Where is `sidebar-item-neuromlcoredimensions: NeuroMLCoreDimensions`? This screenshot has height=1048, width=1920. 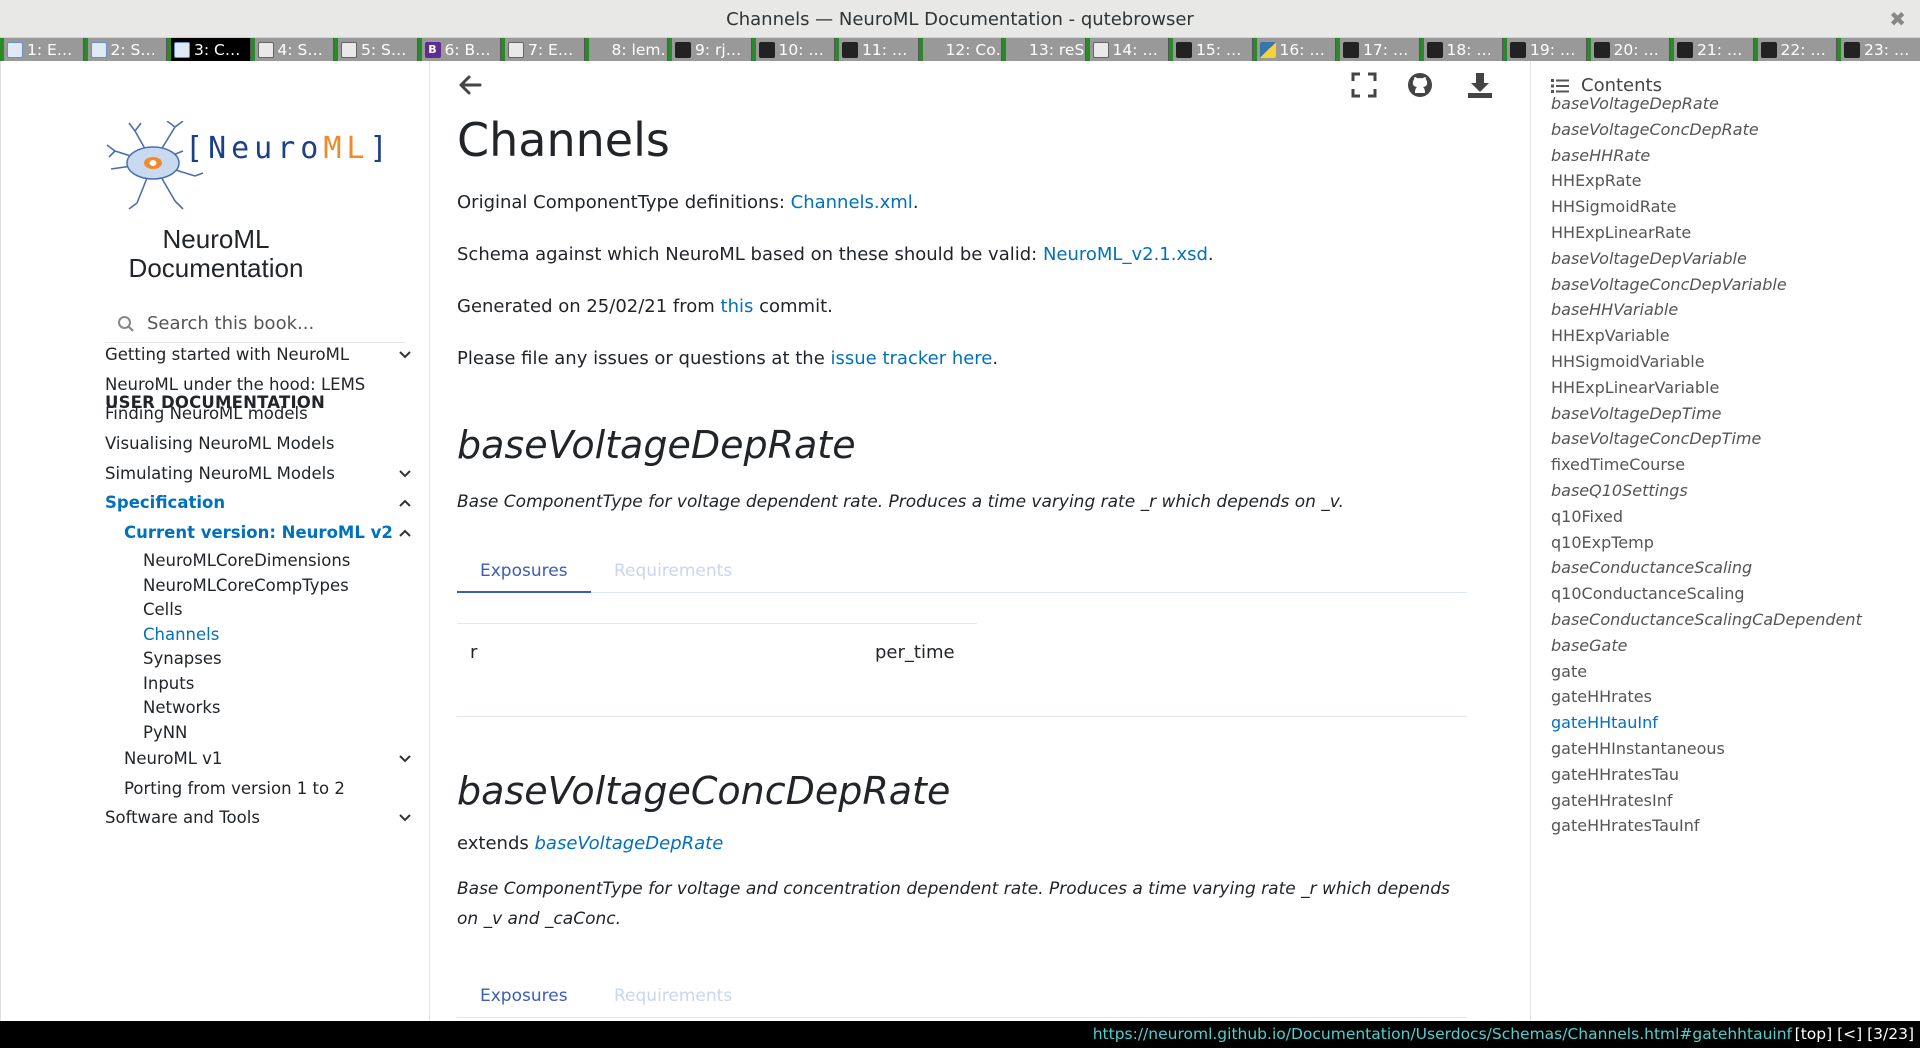
sidebar-item-neuromlcoredimensions: NeuroMLCoreDimensions is located at coordinates (246, 560).